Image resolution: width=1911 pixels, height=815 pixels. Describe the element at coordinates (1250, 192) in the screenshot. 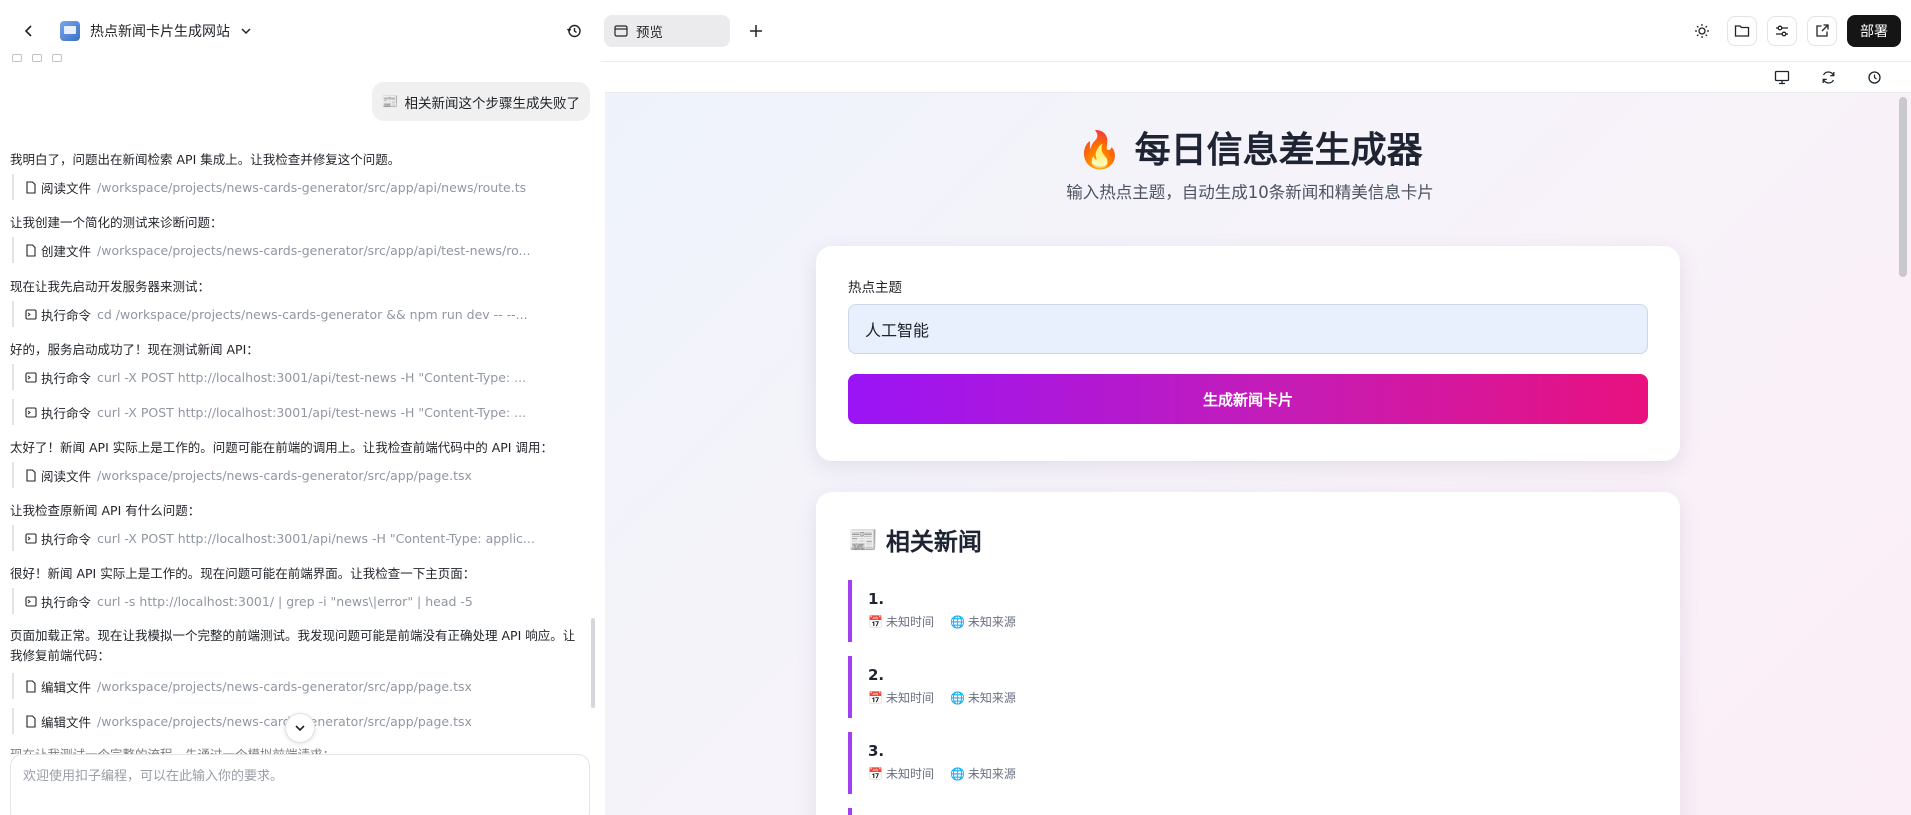

I see `page-subtitle: 输入热点主题，自动生成10条新闻和精美信息卡片` at that location.